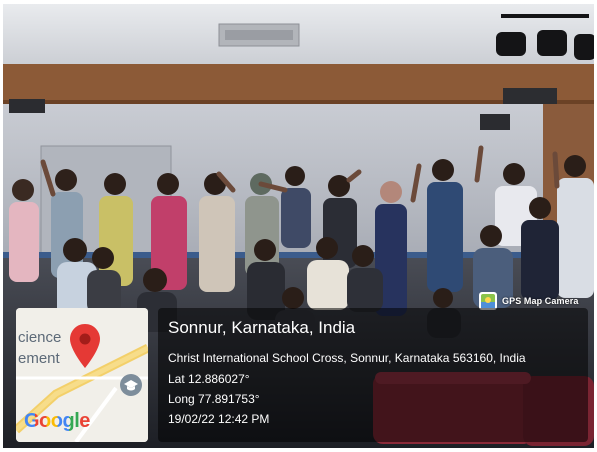 The image size is (597, 452). Describe the element at coordinates (85, 346) in the screenshot. I see `location-pin-icon` at that location.